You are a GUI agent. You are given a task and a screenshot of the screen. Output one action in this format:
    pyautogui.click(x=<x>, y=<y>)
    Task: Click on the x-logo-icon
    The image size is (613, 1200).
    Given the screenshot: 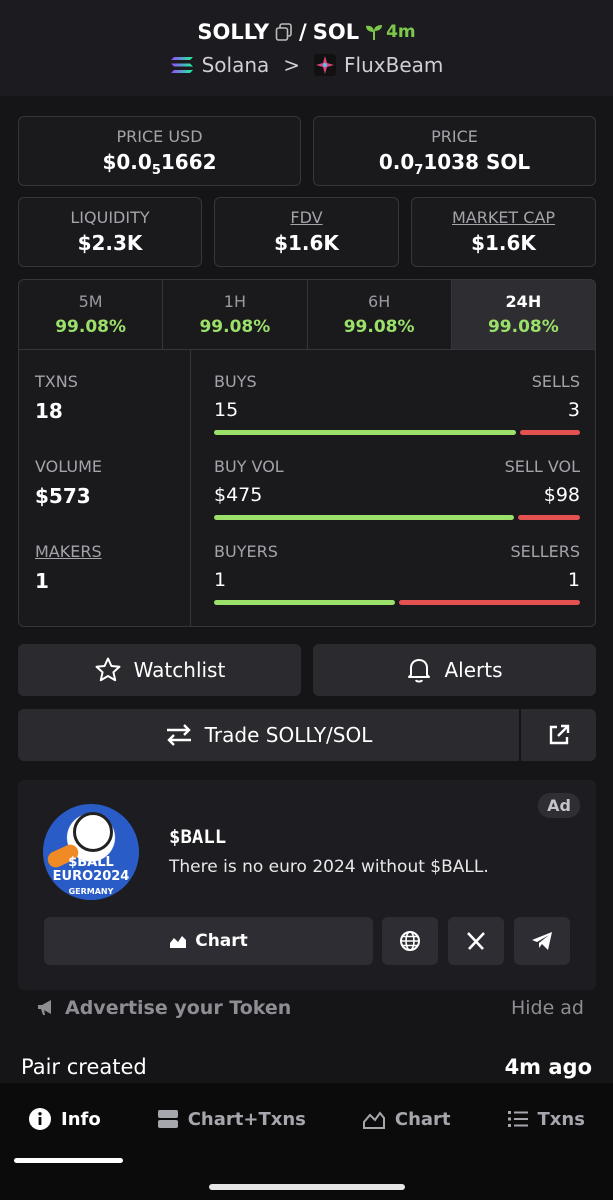 What is the action you would take?
    pyautogui.click(x=476, y=941)
    